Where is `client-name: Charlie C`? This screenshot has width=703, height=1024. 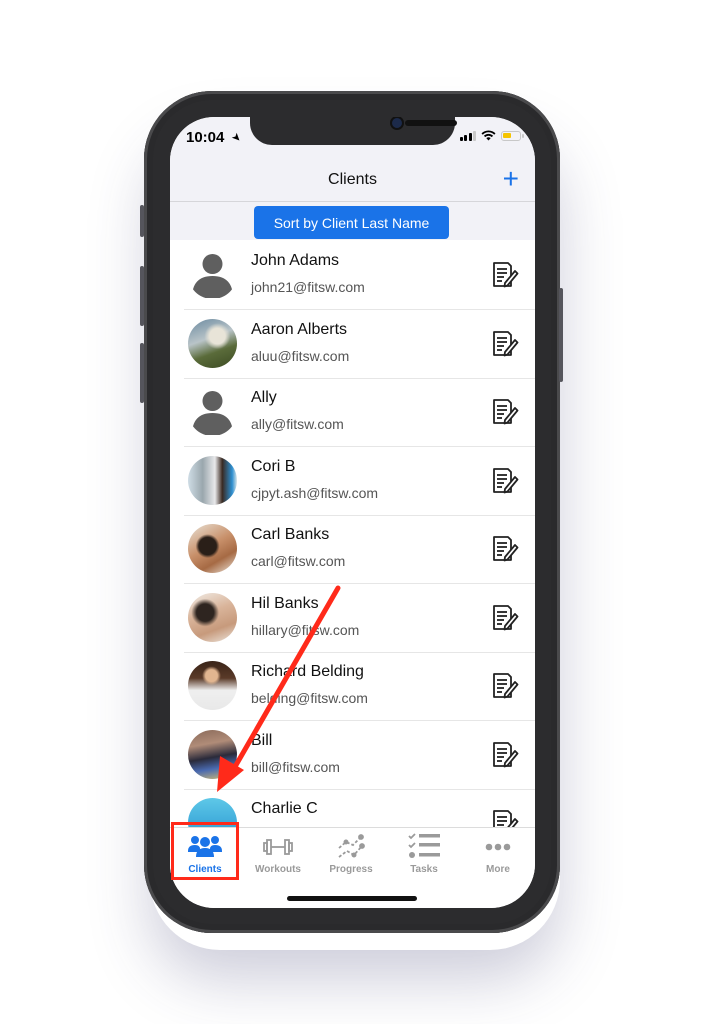
client-name: Charlie C is located at coordinates (284, 808).